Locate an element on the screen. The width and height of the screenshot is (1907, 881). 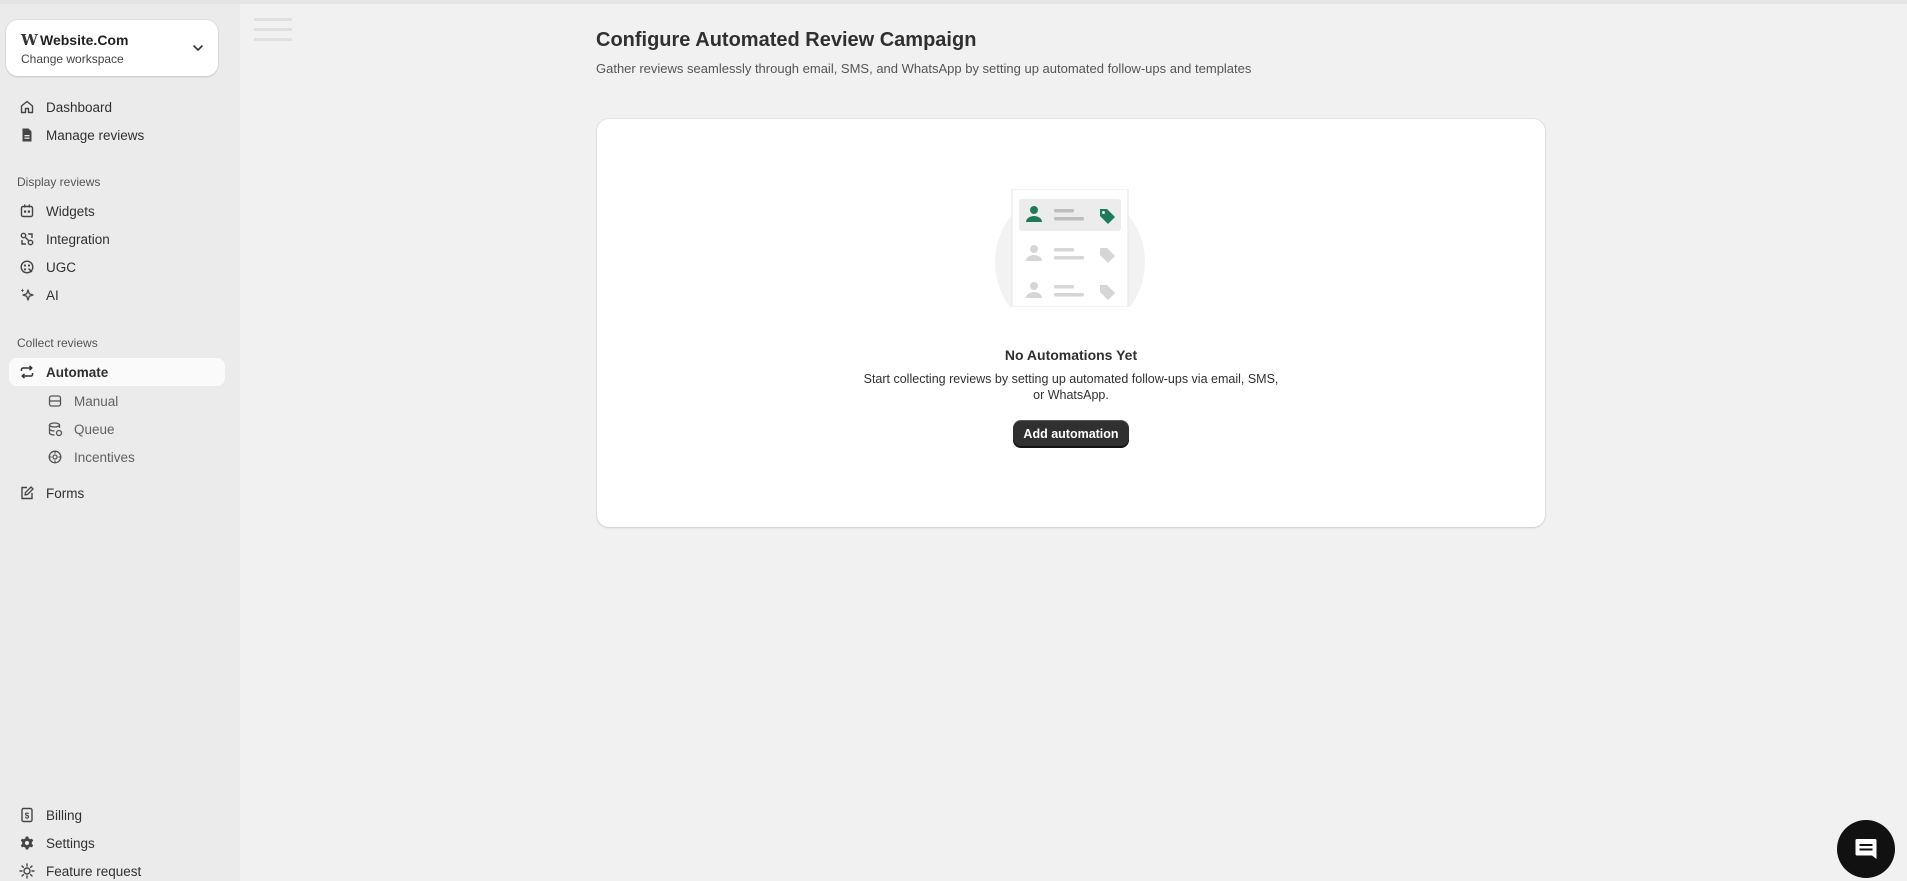
sidebar-item-dashboard: Dashboard is located at coordinates (117, 107).